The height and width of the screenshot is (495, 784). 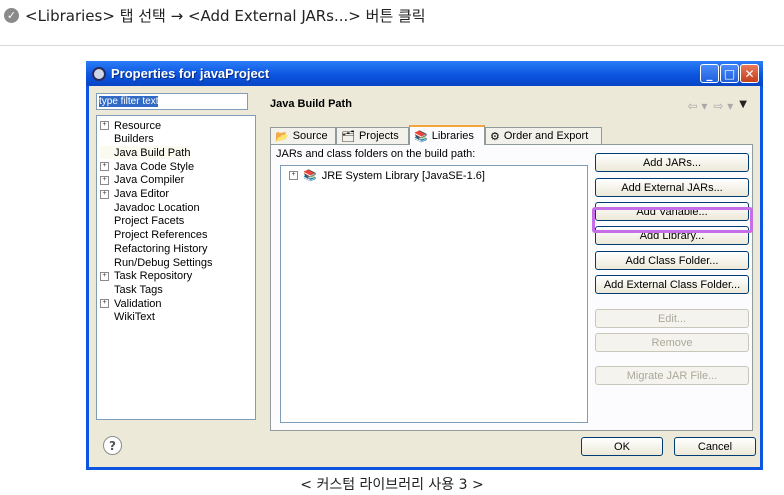 I want to click on page-title: Java Build Path, so click(x=311, y=104).